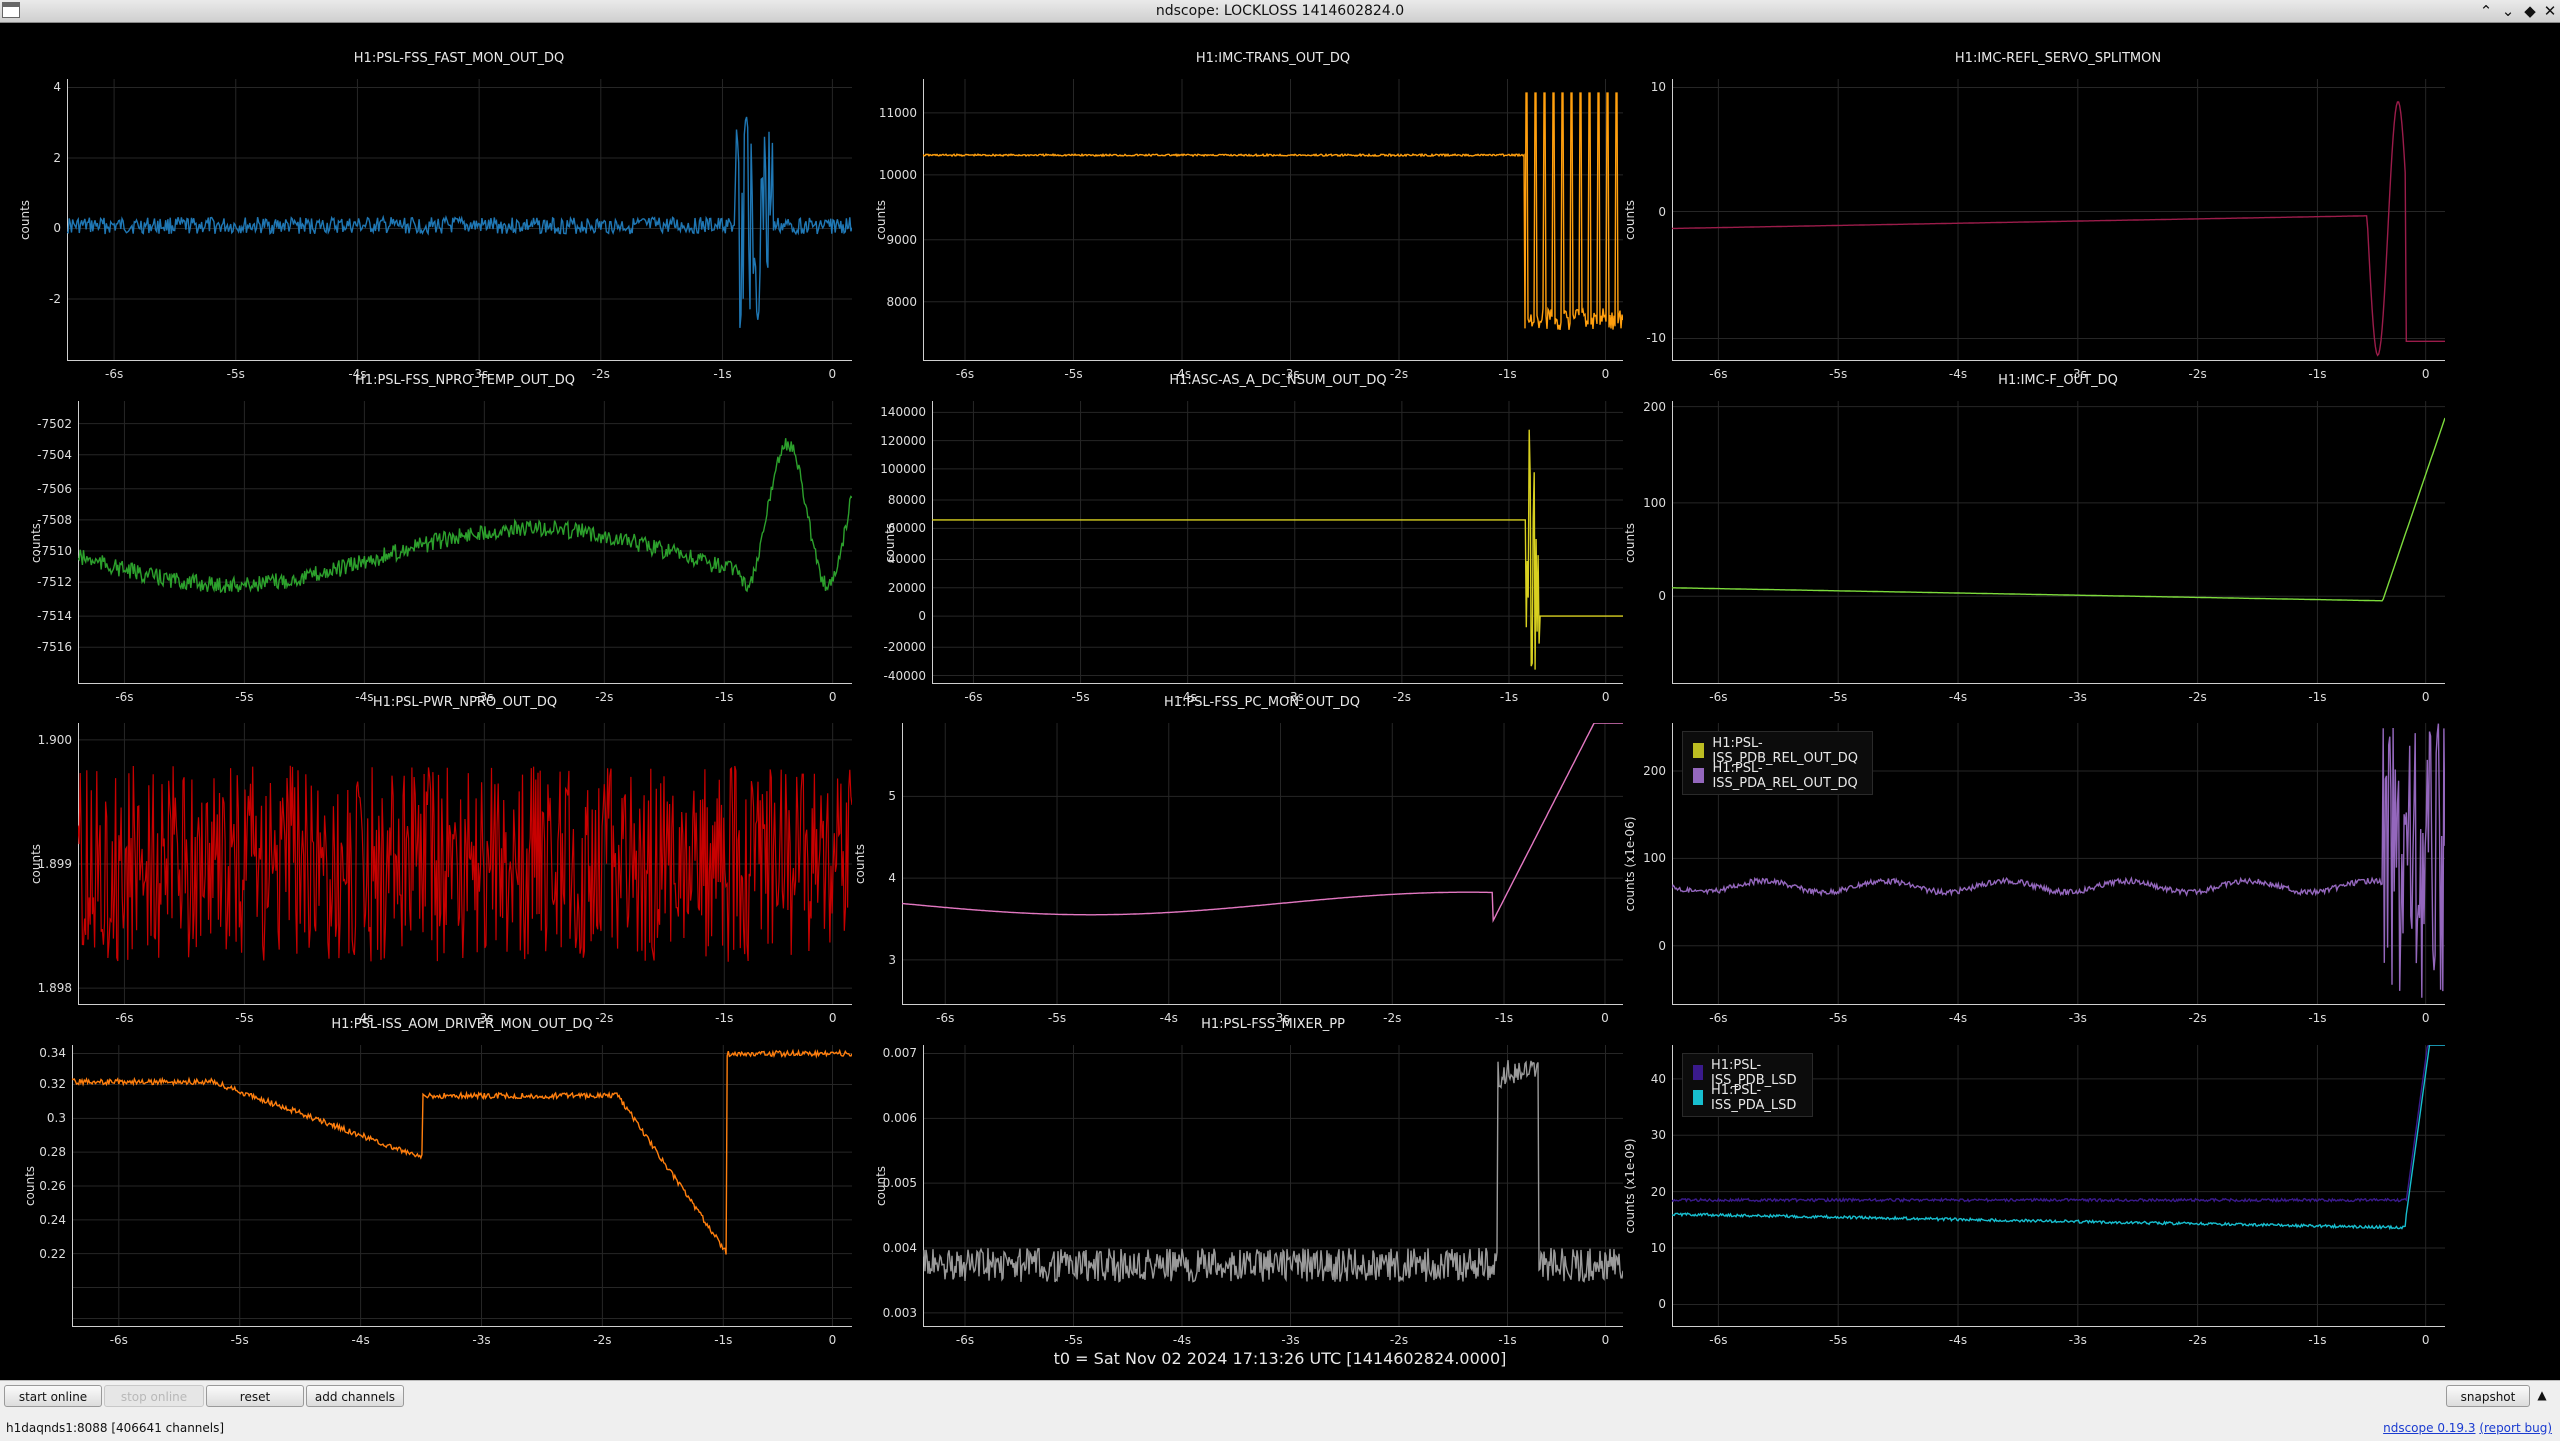 The width and height of the screenshot is (2560, 1441). What do you see at coordinates (903, 440) in the screenshot?
I see `y-tick-label: 120000` at bounding box center [903, 440].